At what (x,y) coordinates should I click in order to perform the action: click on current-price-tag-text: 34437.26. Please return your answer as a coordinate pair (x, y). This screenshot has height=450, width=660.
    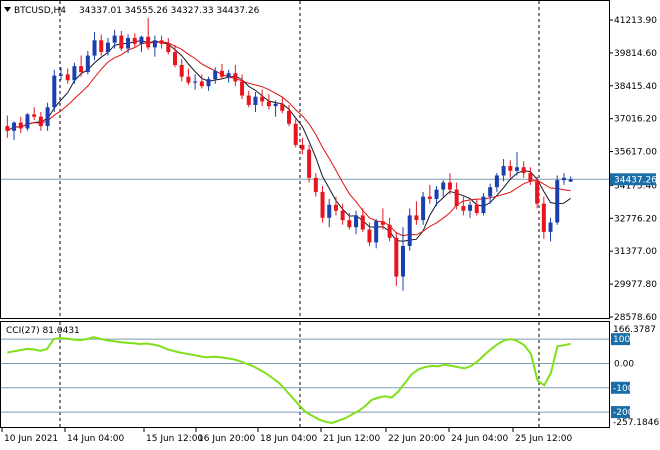
    Looking at the image, I should click on (635, 180).